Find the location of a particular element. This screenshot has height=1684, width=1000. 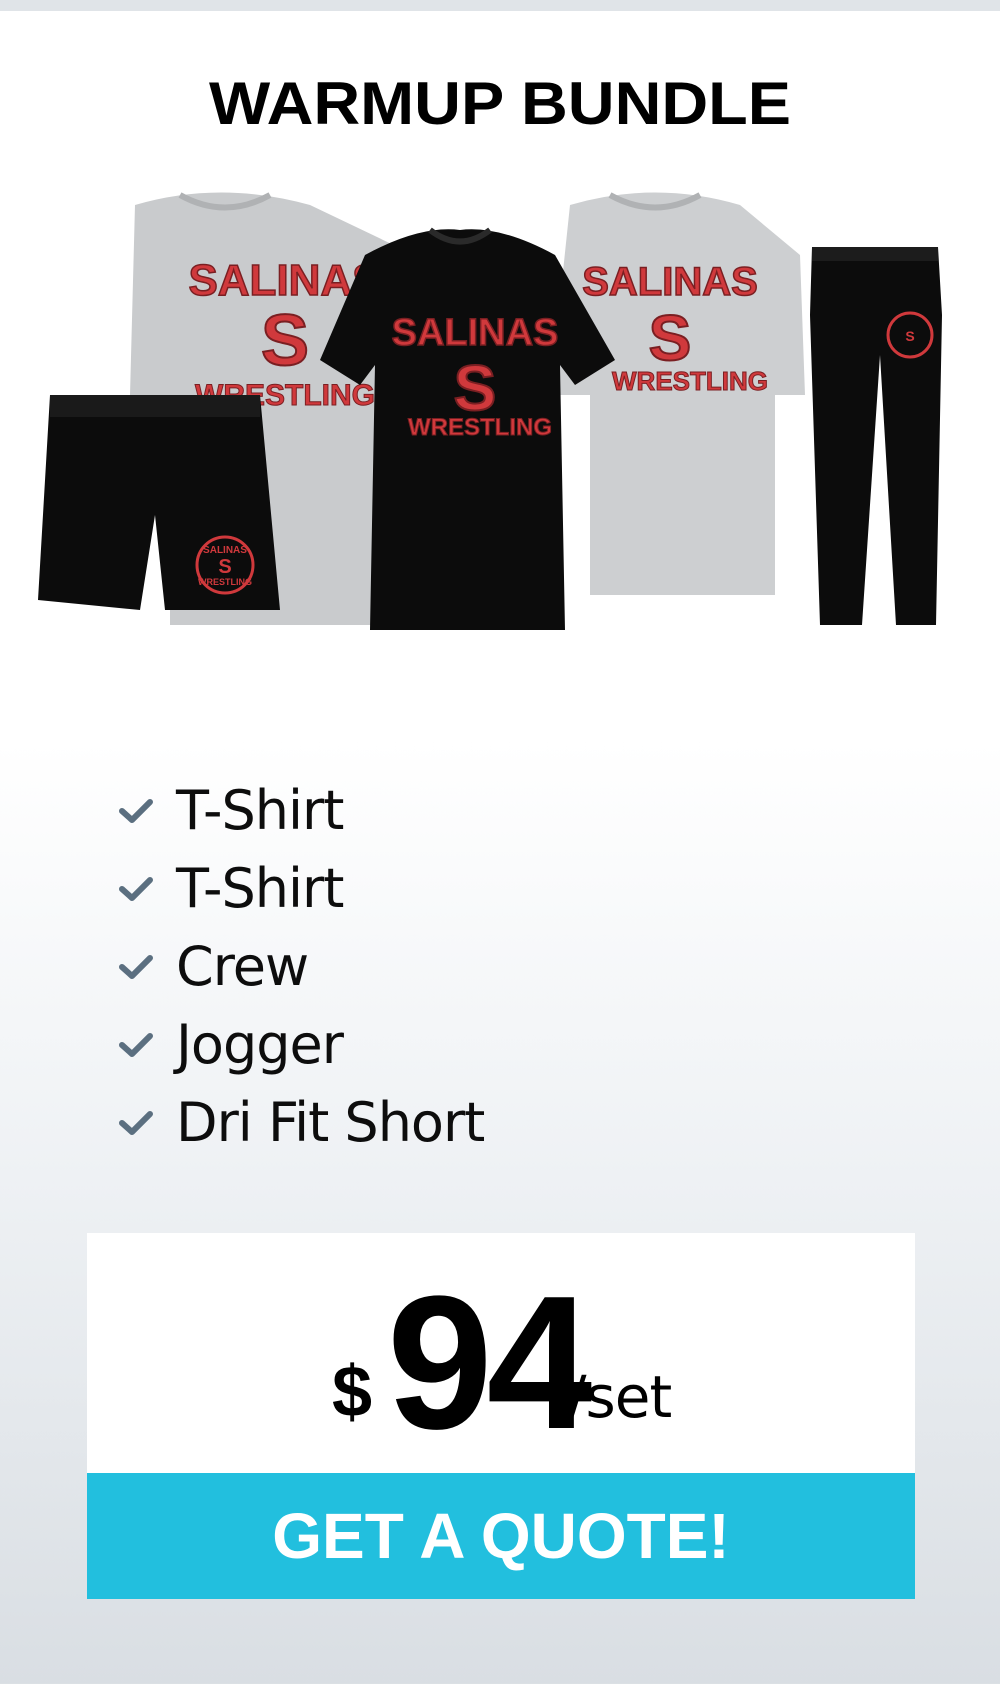

feature-label: Crew is located at coordinates (242, 966).